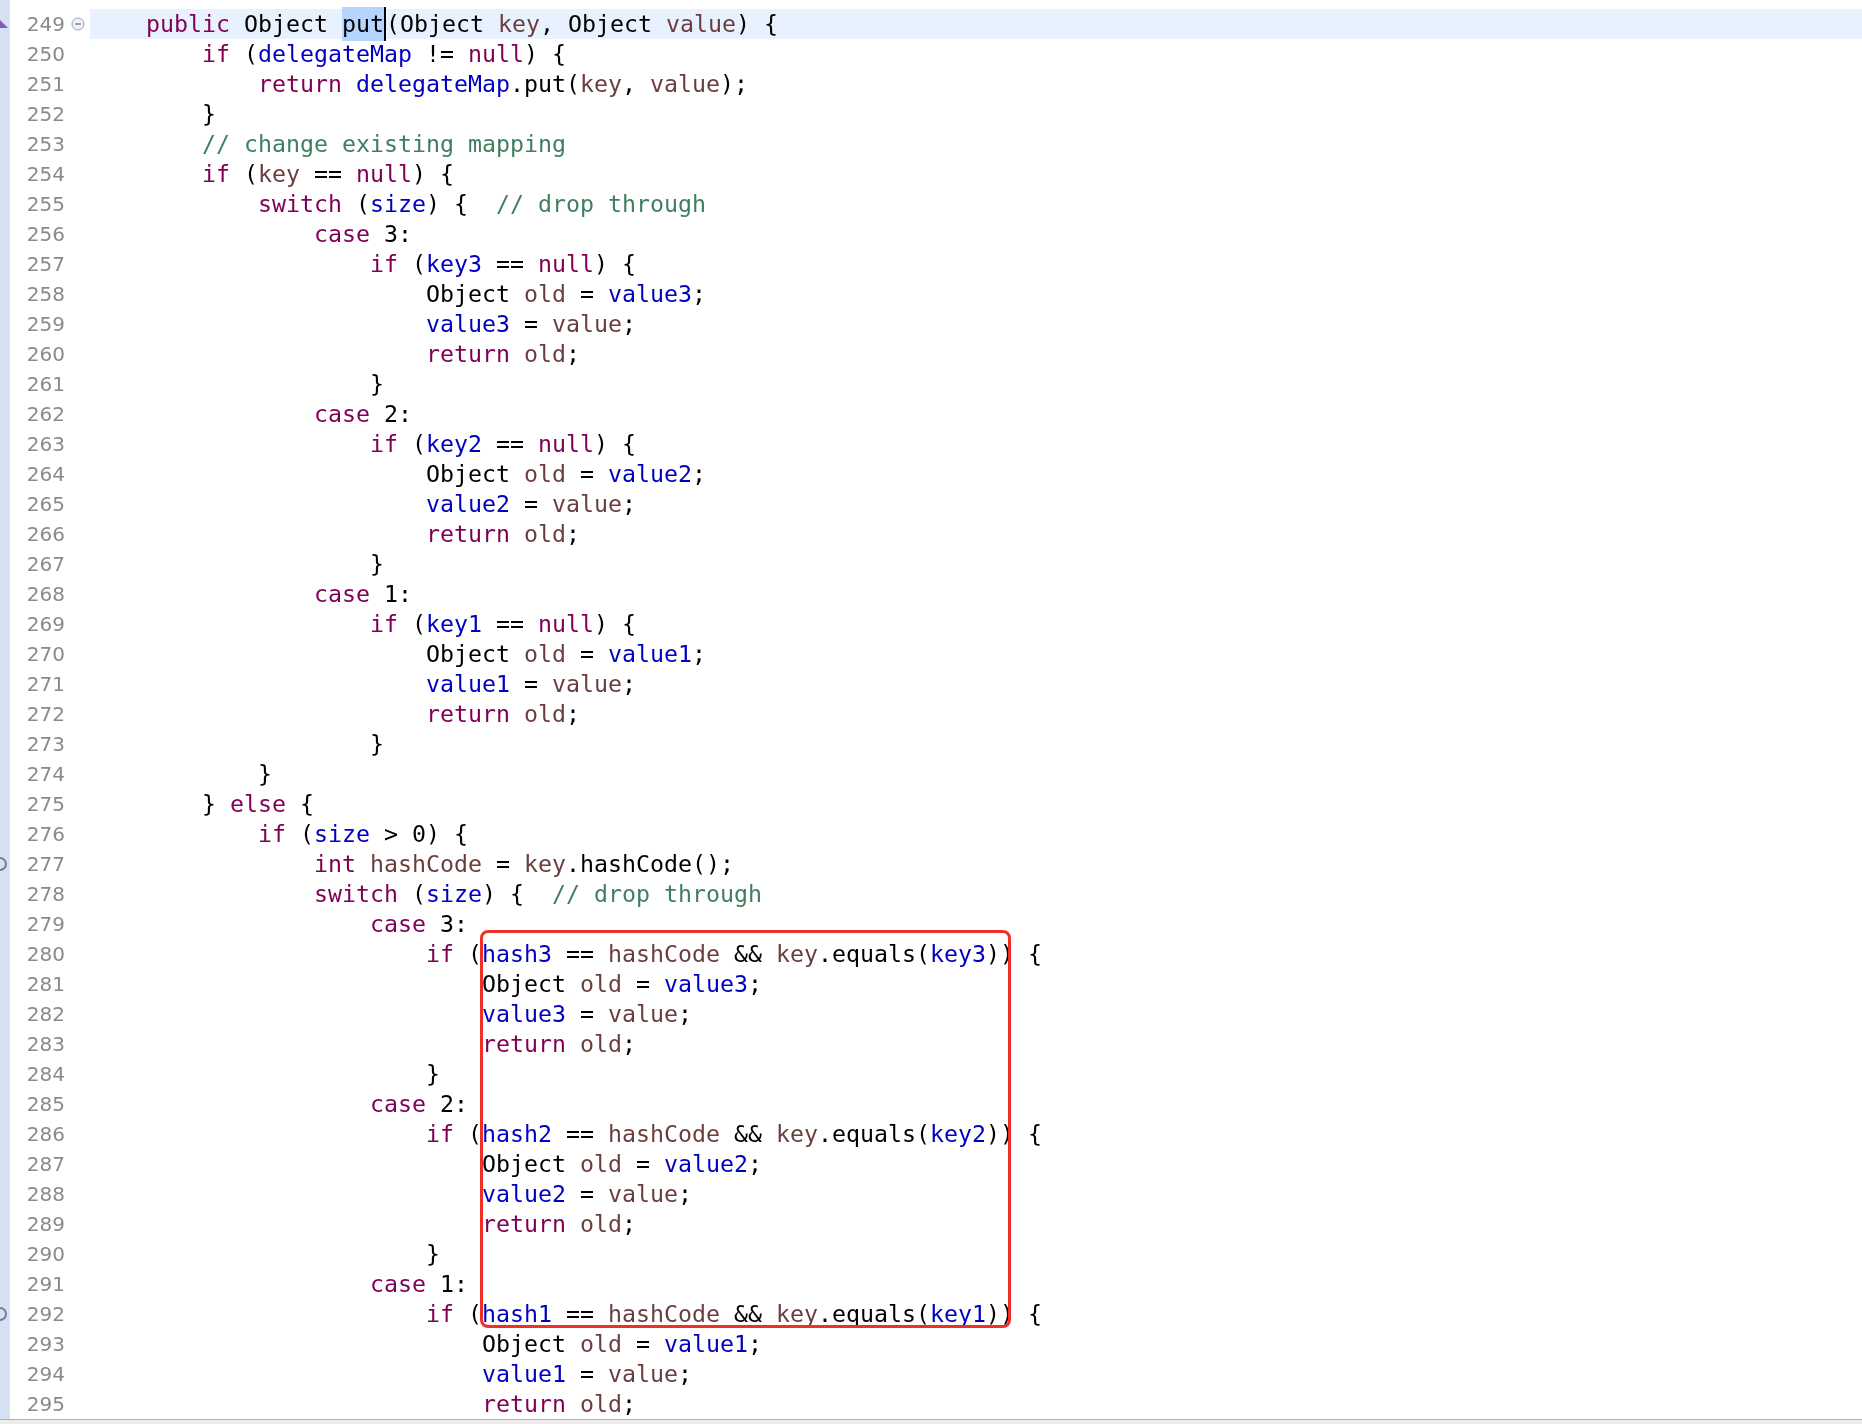 The height and width of the screenshot is (1424, 1862). I want to click on line-number: 267, so click(45, 564).